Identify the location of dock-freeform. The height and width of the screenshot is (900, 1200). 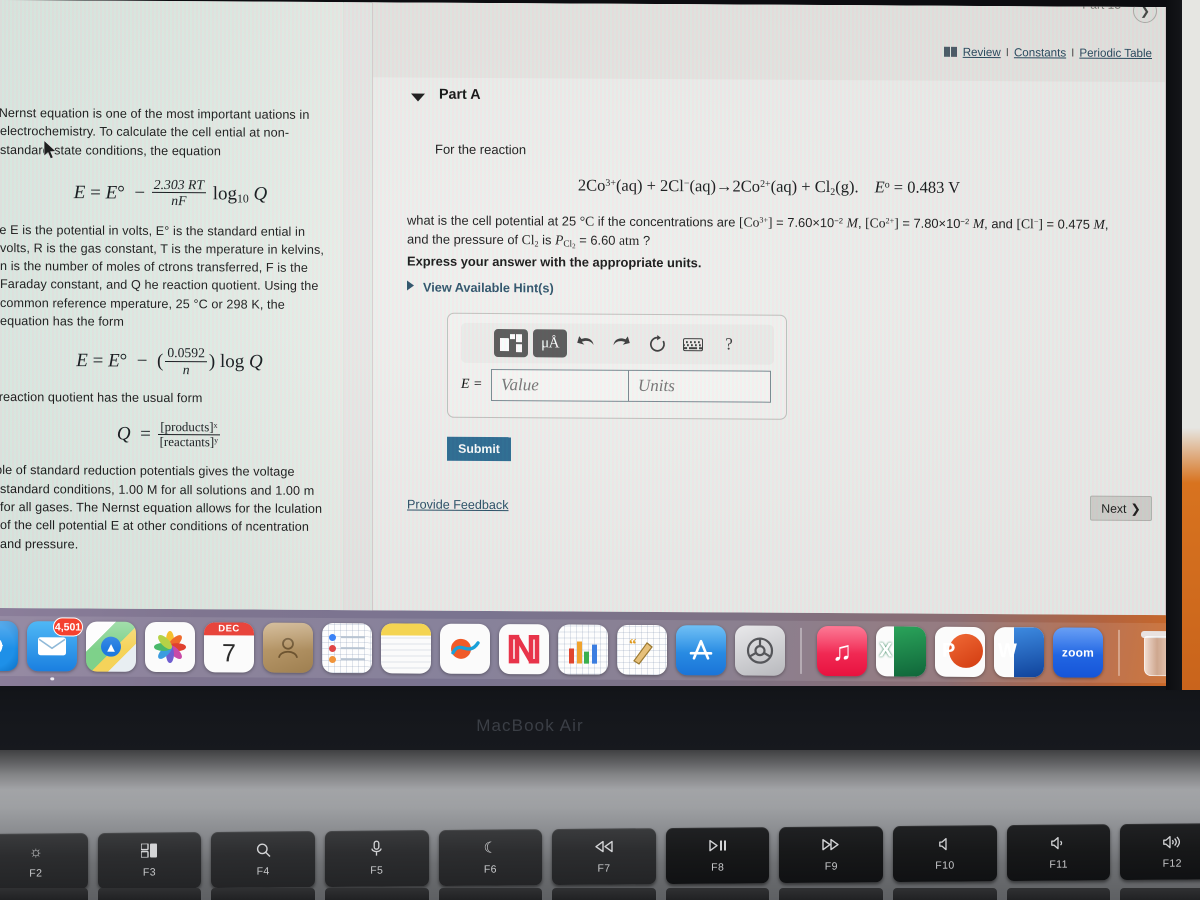
(465, 648).